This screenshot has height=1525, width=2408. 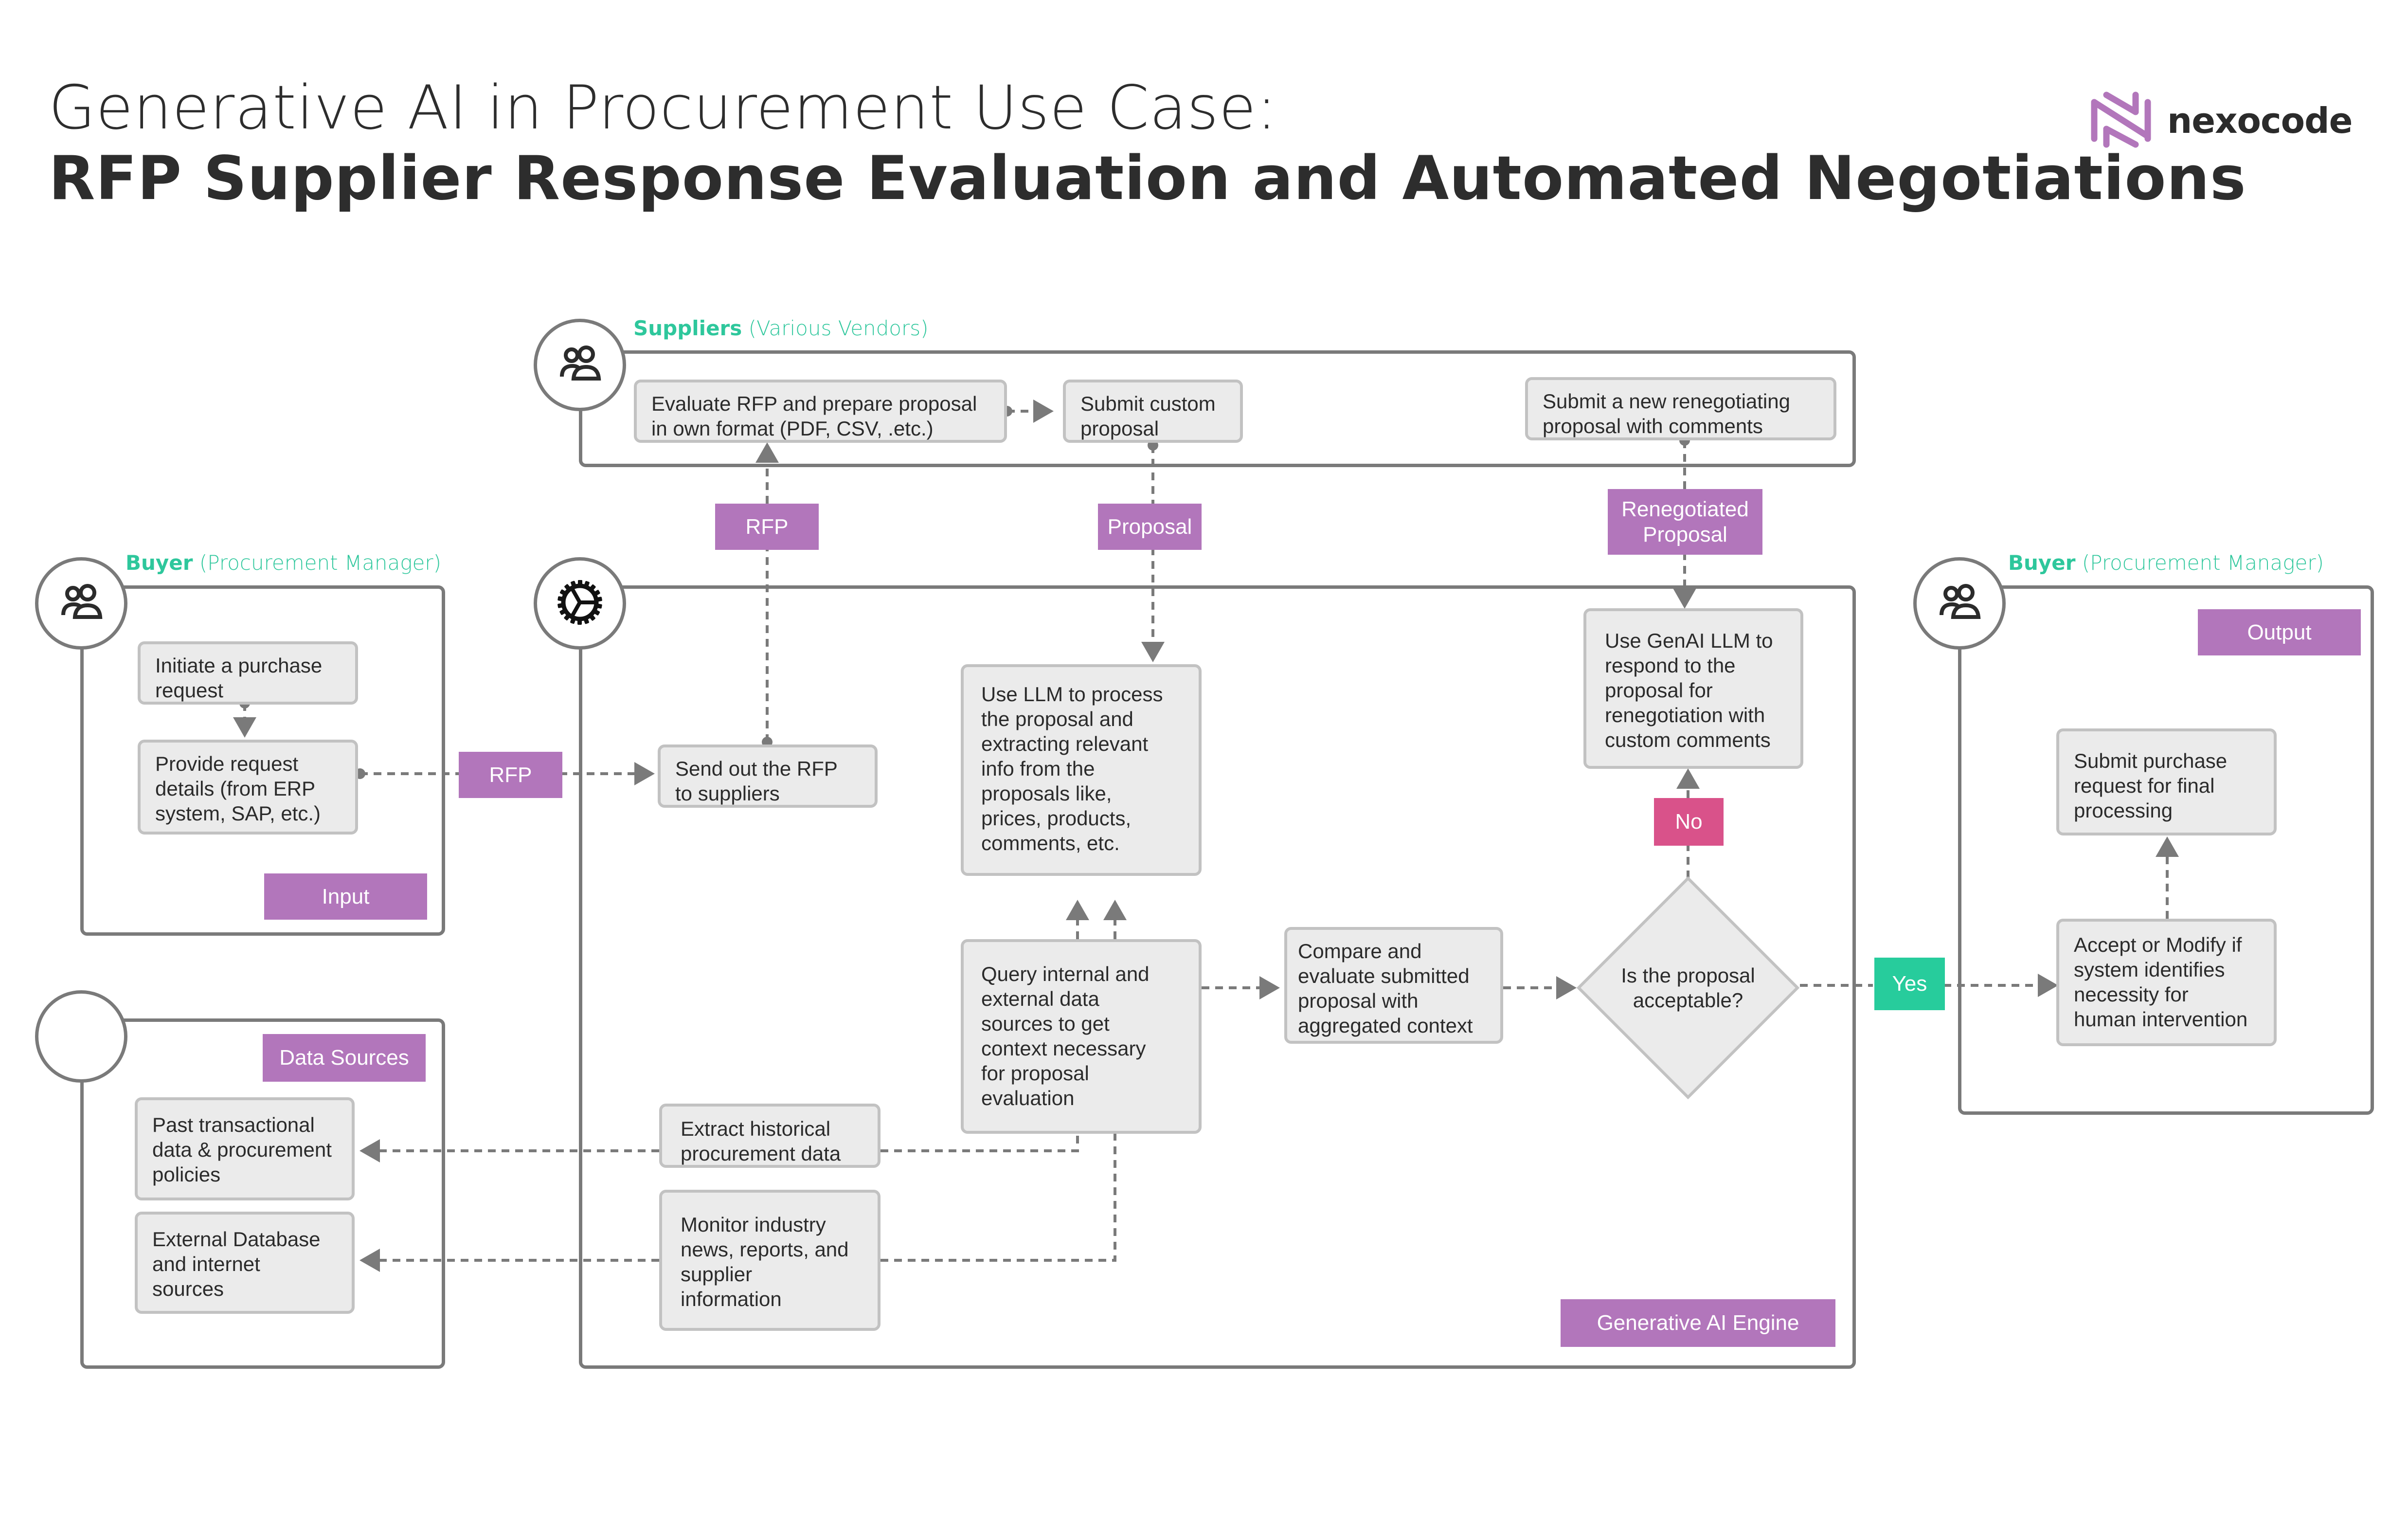 I want to click on tag-yes: Yes, so click(x=1909, y=984).